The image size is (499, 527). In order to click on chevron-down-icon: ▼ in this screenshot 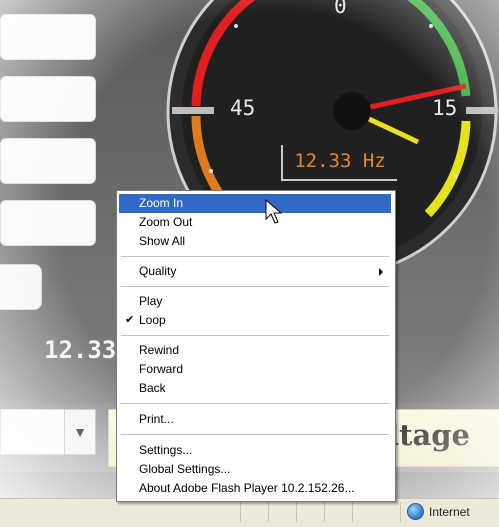, I will do `click(80, 432)`.